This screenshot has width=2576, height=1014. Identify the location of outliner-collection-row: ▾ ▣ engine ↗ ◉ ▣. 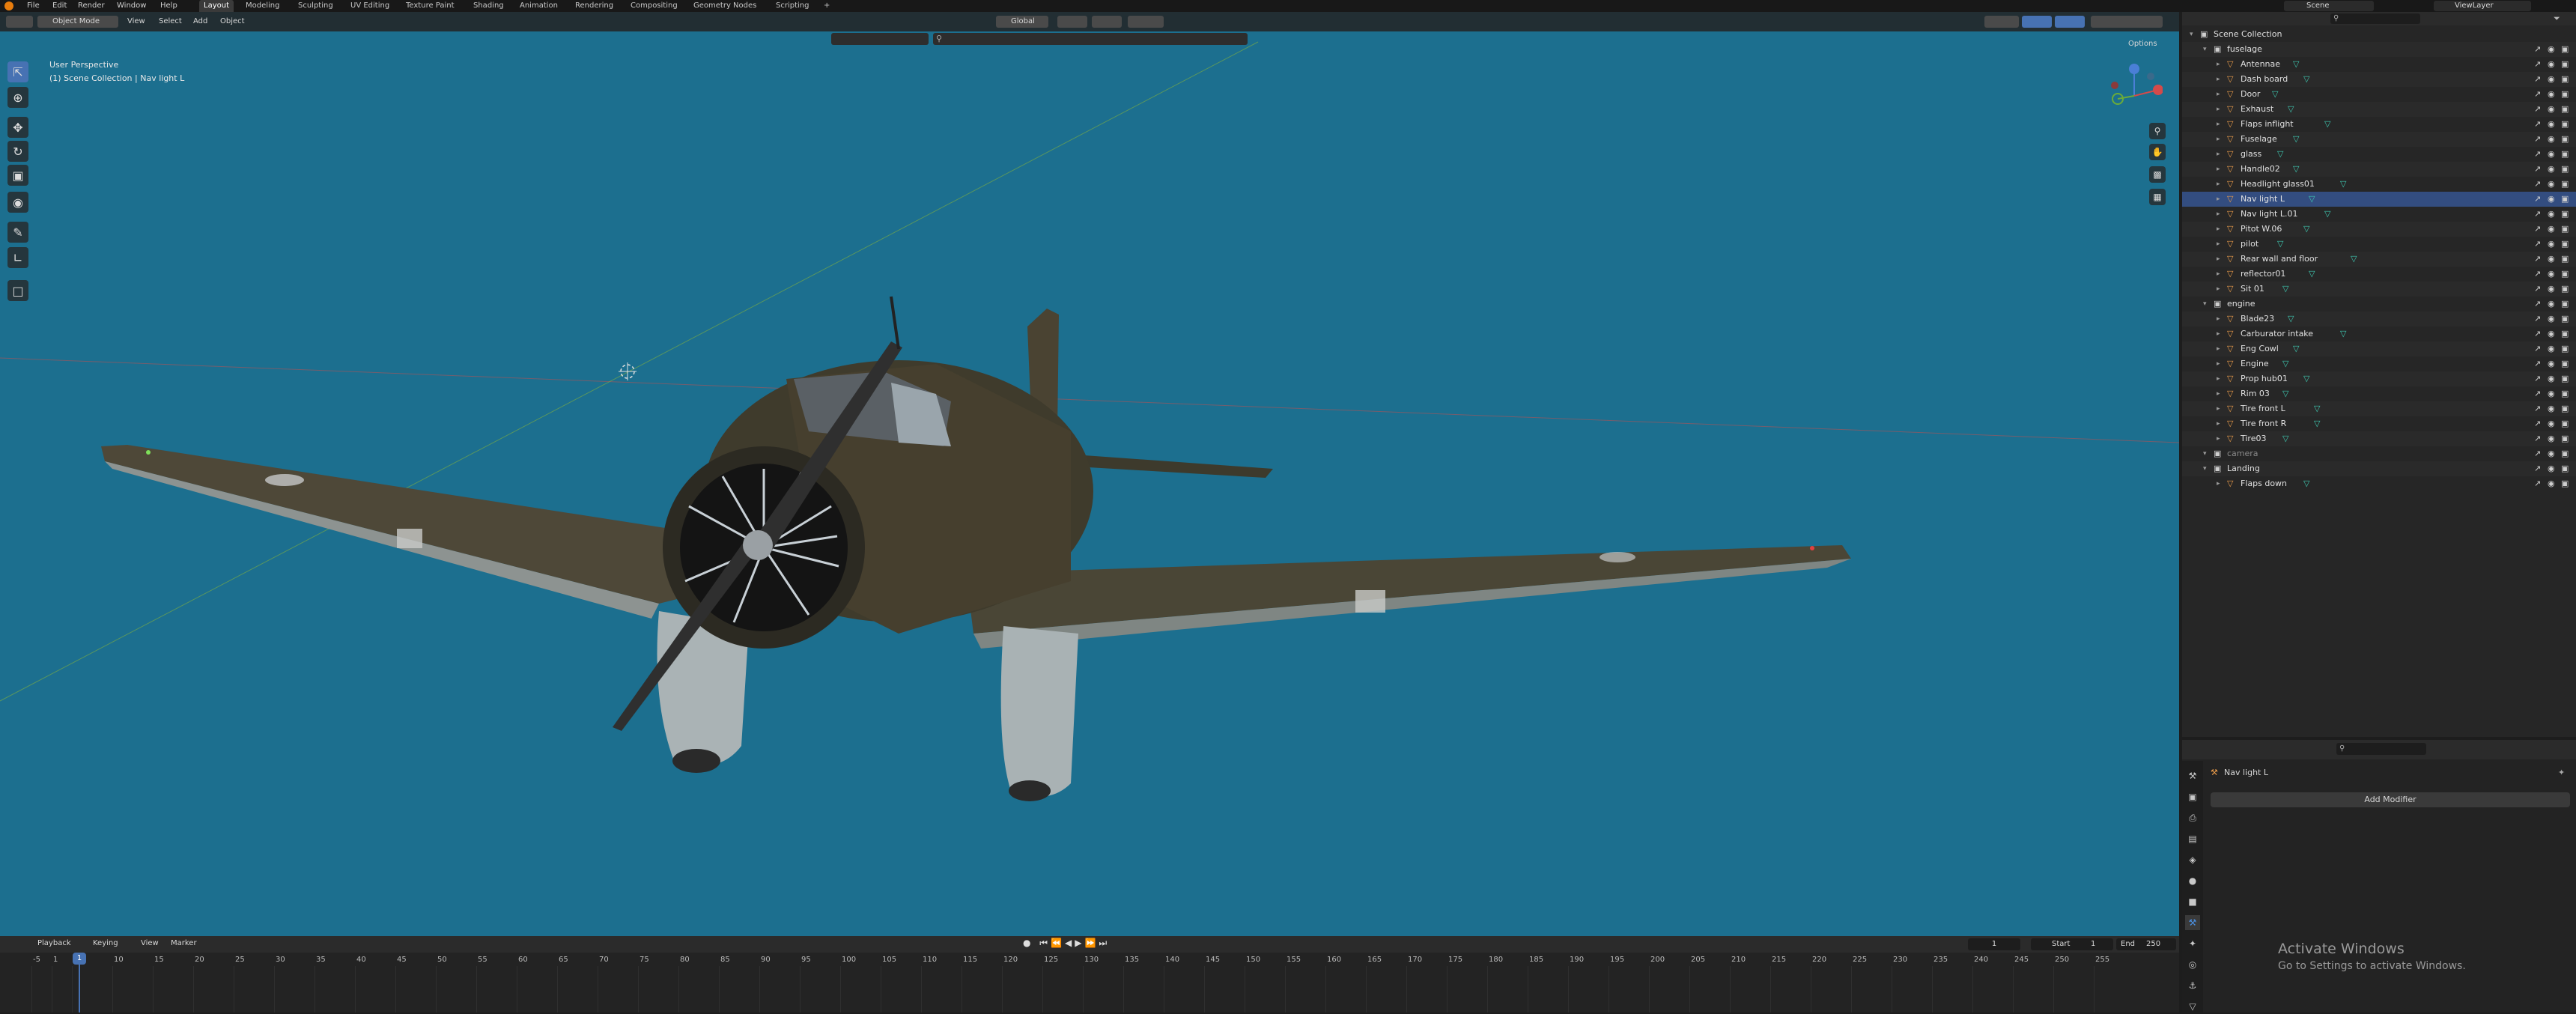
(2379, 304).